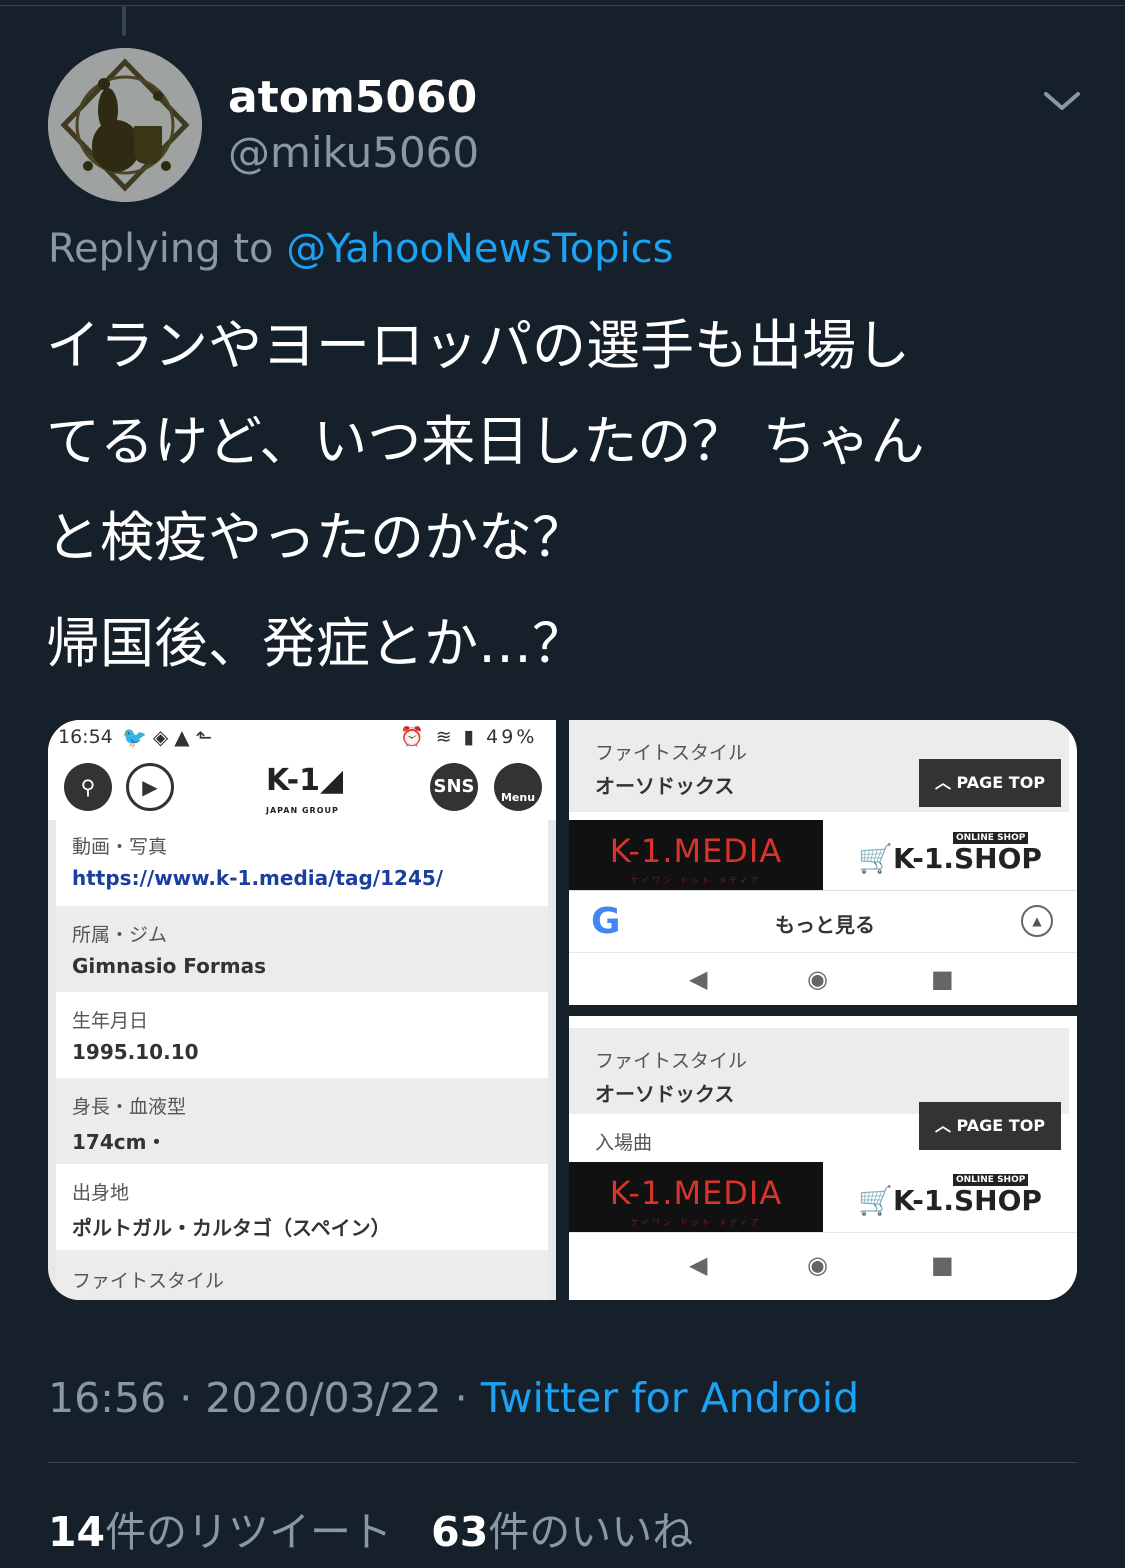 This screenshot has width=1125, height=1568. Describe the element at coordinates (823, 921) in the screenshot. I see `google-more-bar: G もっと見る ▲` at that location.